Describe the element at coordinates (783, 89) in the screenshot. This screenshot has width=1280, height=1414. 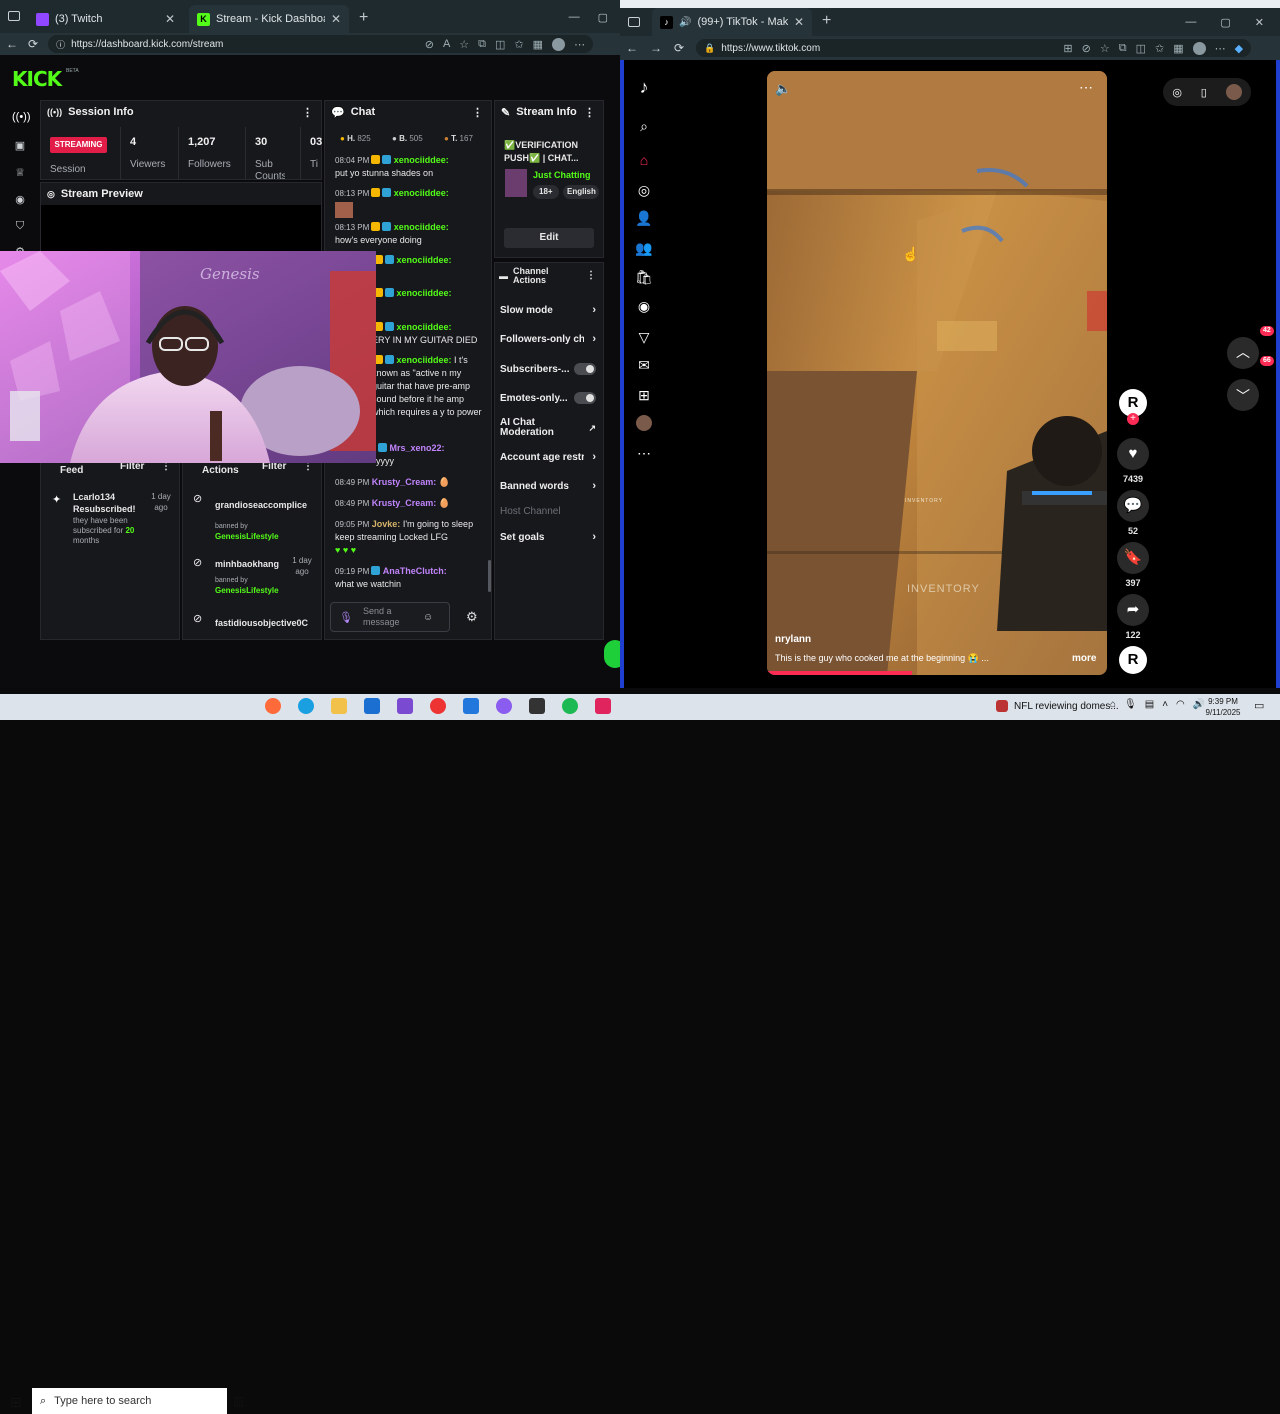
I see `volume-icon: 🔈` at that location.